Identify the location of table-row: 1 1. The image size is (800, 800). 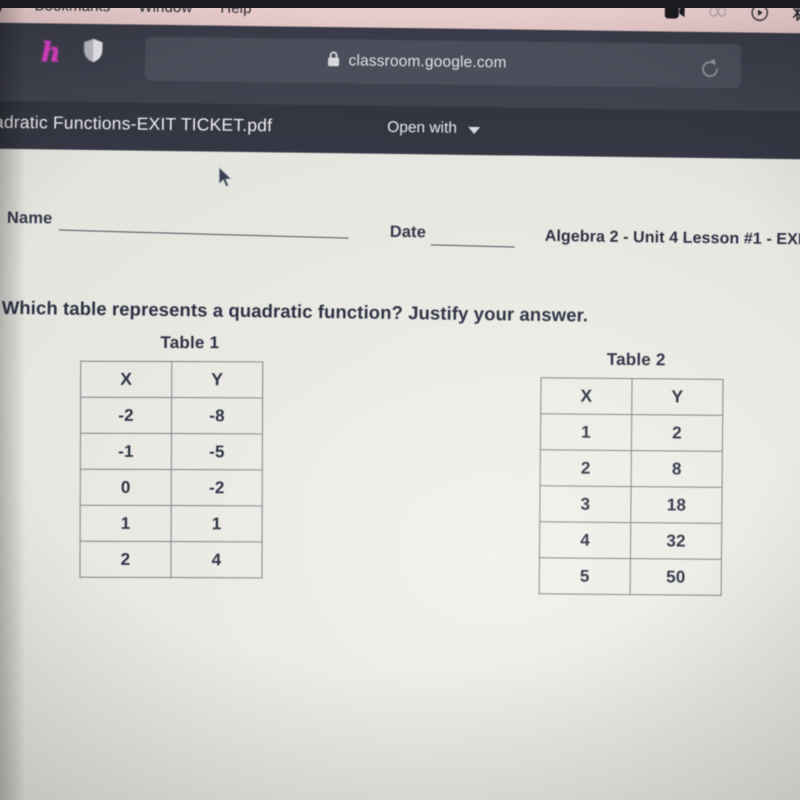
(171, 523).